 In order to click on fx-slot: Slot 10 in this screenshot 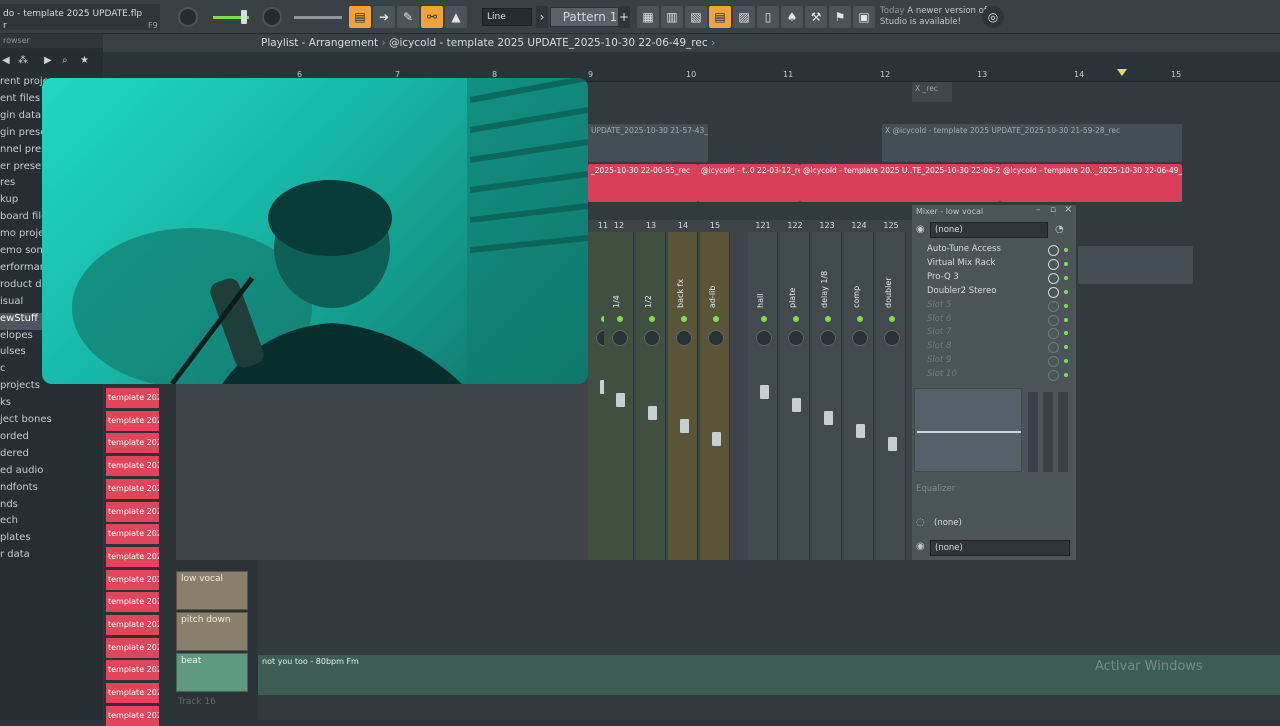, I will do `click(983, 375)`.